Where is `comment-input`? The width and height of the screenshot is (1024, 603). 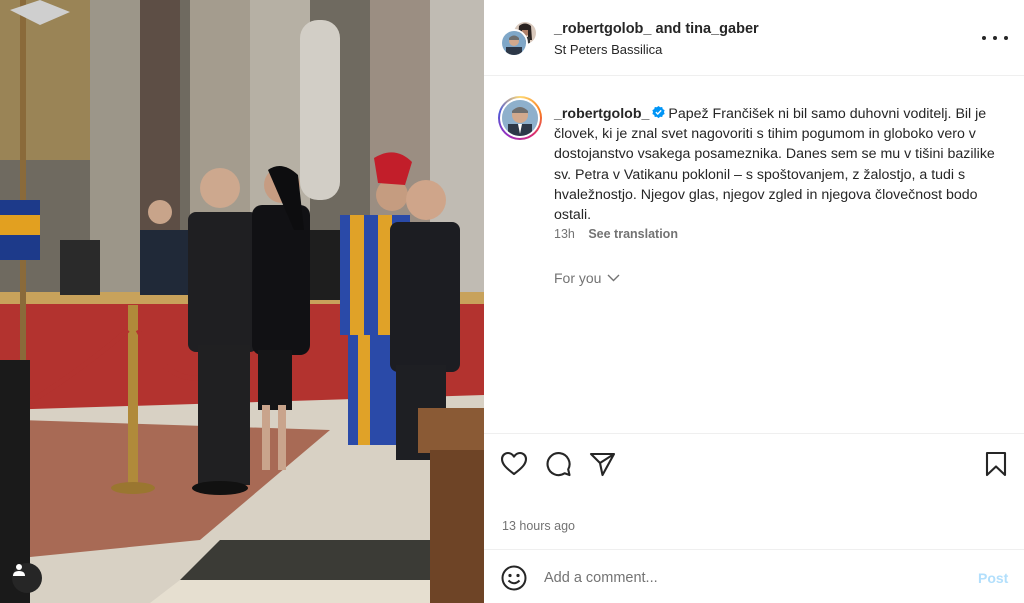 comment-input is located at coordinates (744, 578).